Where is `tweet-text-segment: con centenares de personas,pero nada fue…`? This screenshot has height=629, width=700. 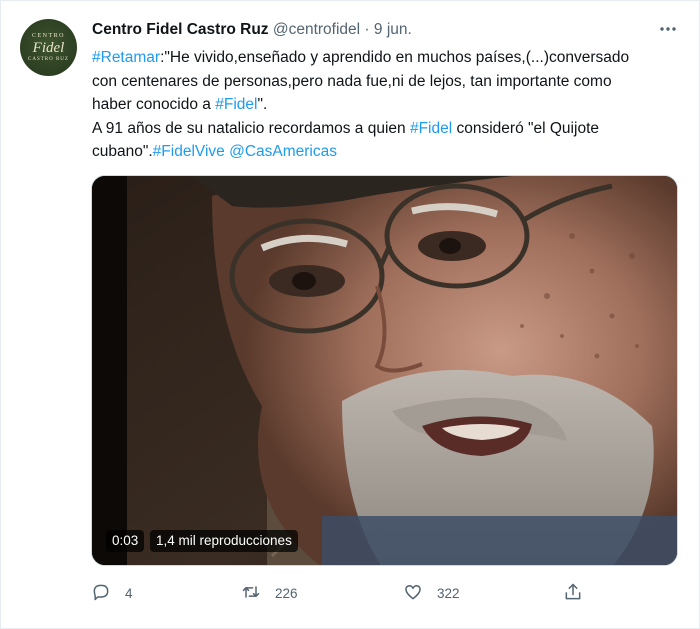
tweet-text-segment: con centenares de personas,pero nada fue… is located at coordinates (352, 81).